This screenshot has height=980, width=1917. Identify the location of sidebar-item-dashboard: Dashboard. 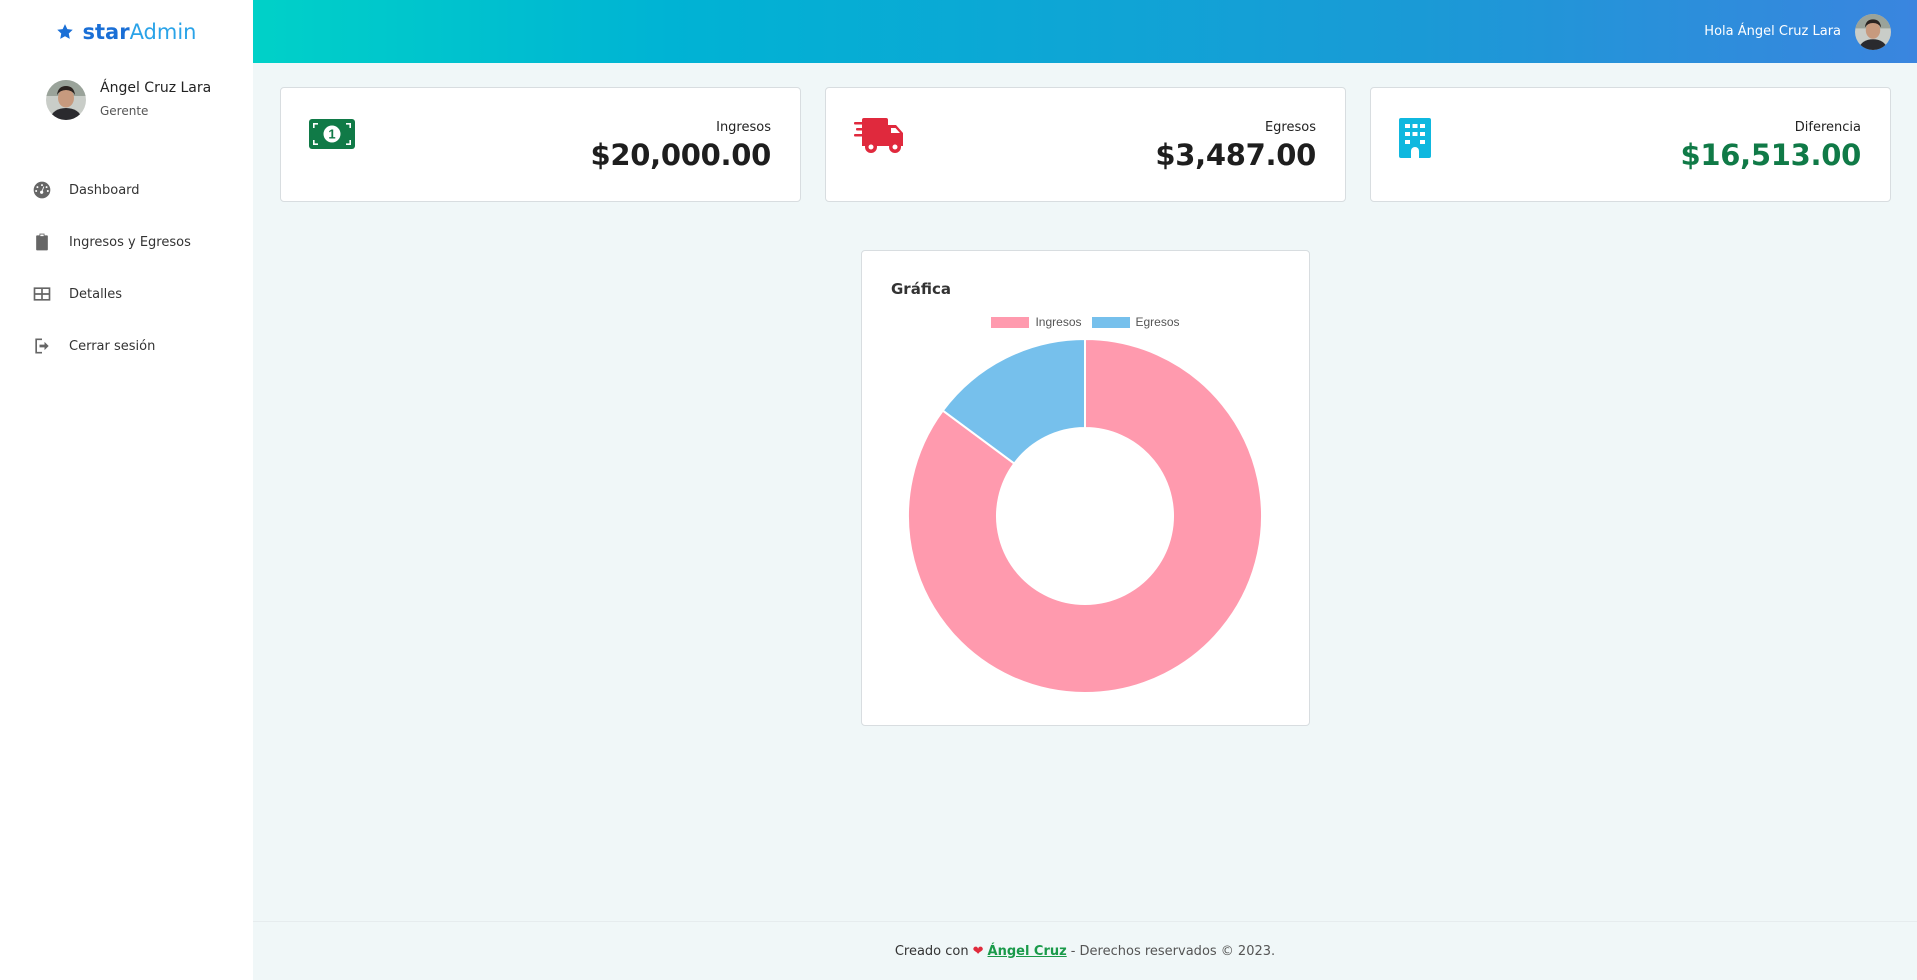
(126, 190).